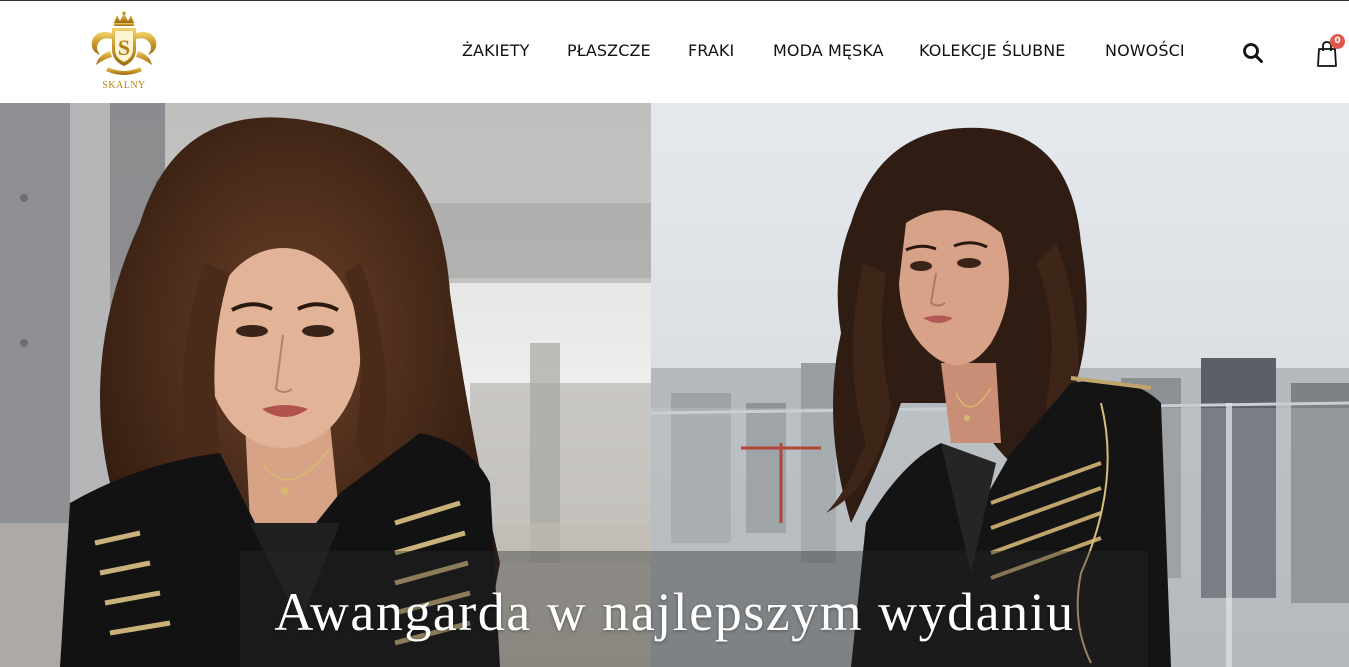 The image size is (1349, 667). I want to click on nav-item-zakiety: ŻAKIETY, so click(495, 50).